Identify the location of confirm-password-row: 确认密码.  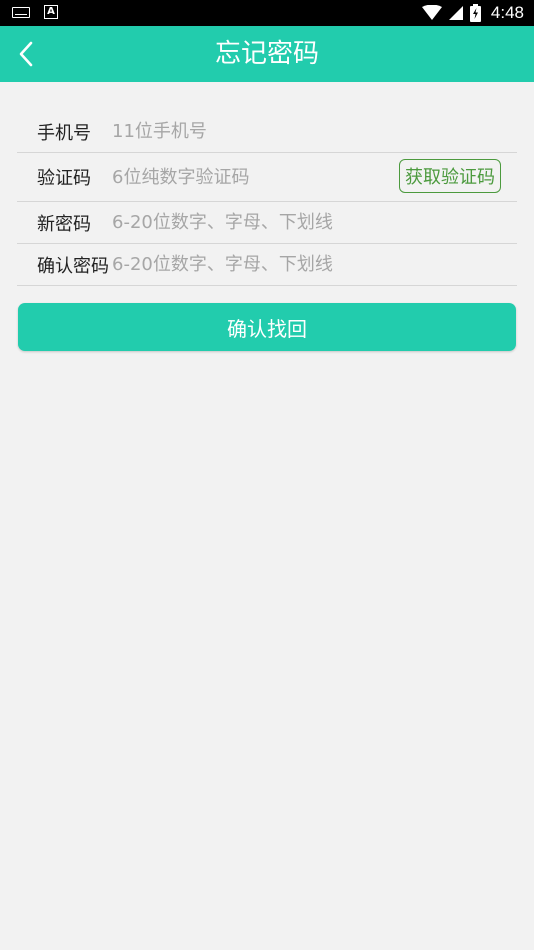
(267, 265).